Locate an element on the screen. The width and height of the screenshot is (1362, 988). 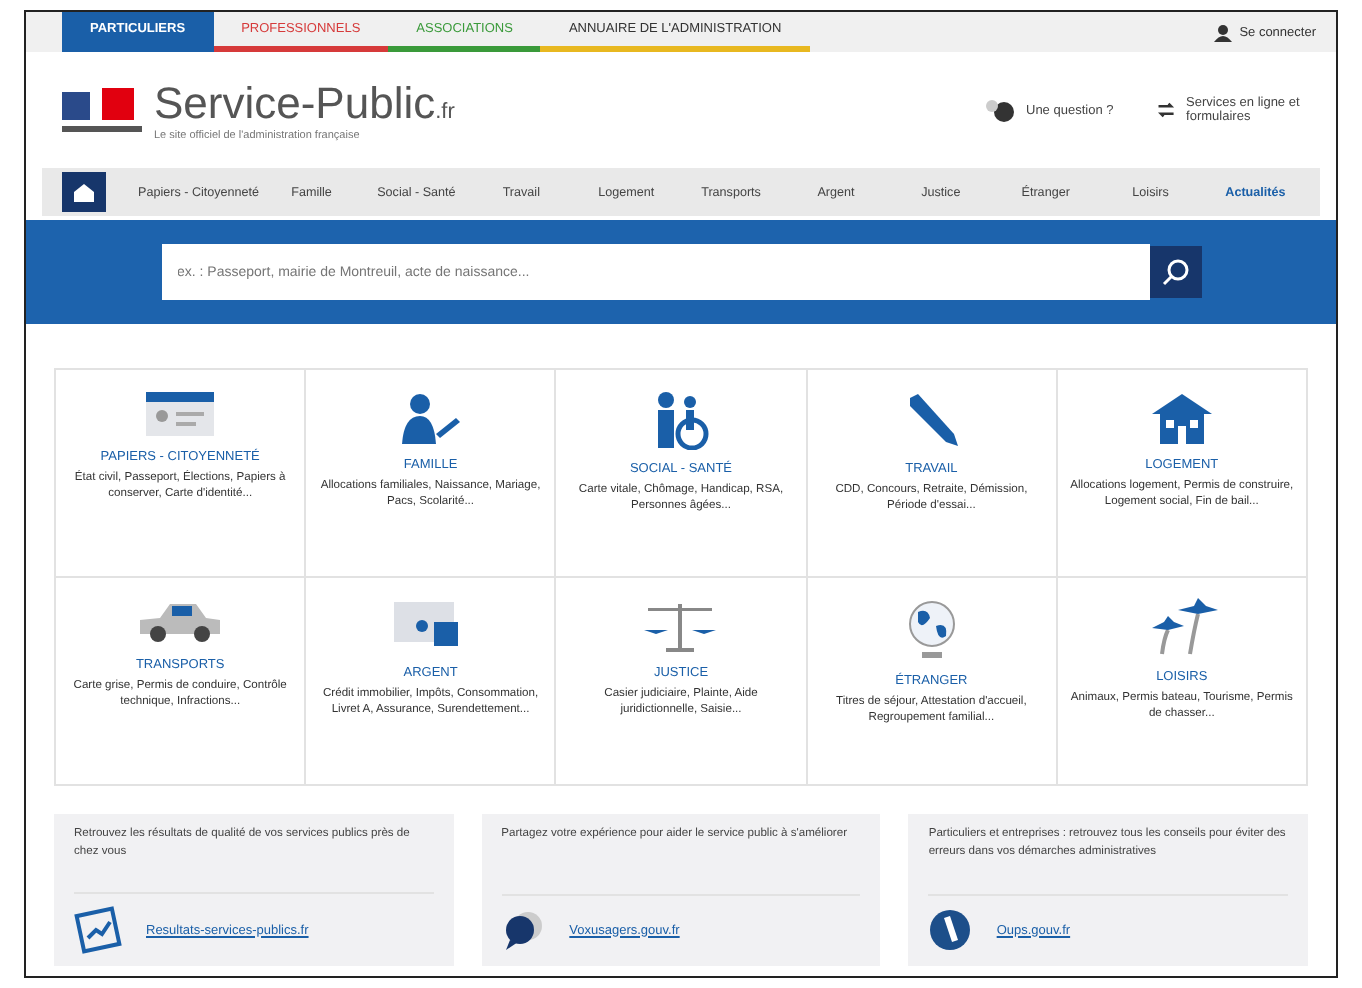
home-button is located at coordinates (84, 192).